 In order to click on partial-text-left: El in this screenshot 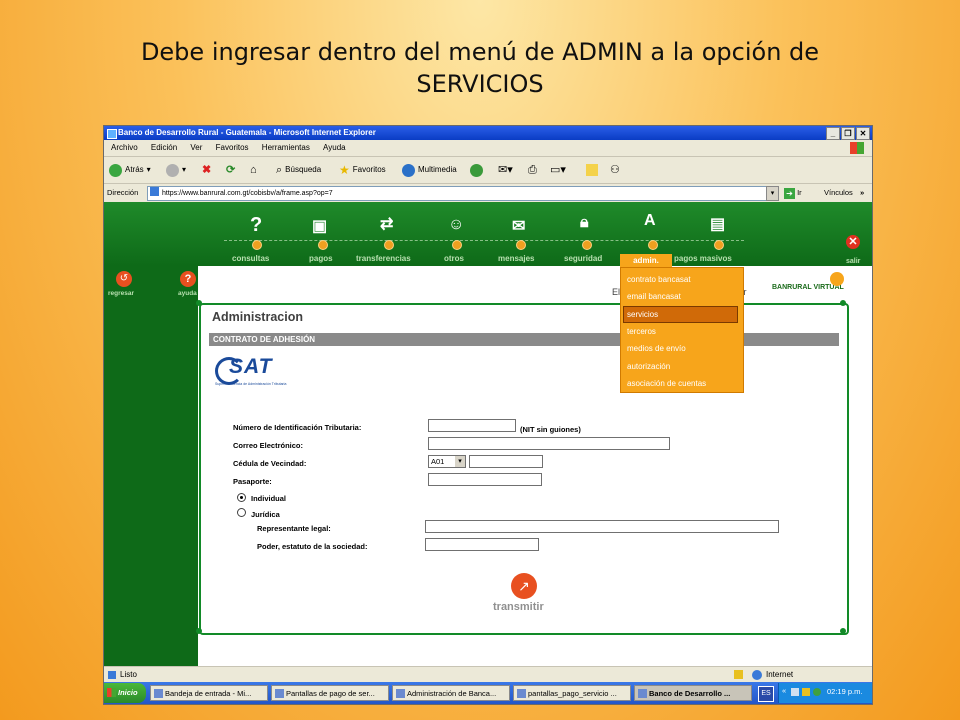, I will do `click(616, 292)`.